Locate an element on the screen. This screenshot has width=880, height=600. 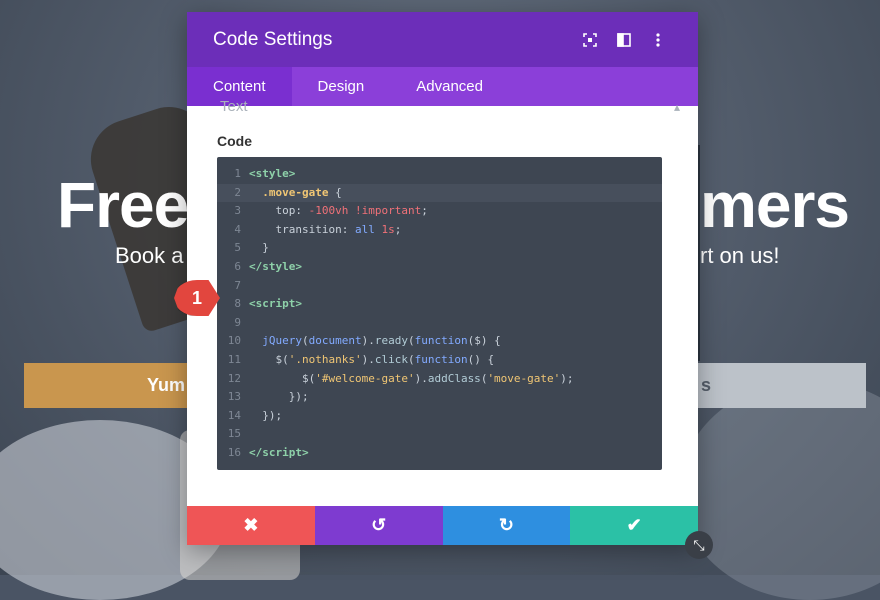
line-number: 3 is located at coordinates (237, 211).